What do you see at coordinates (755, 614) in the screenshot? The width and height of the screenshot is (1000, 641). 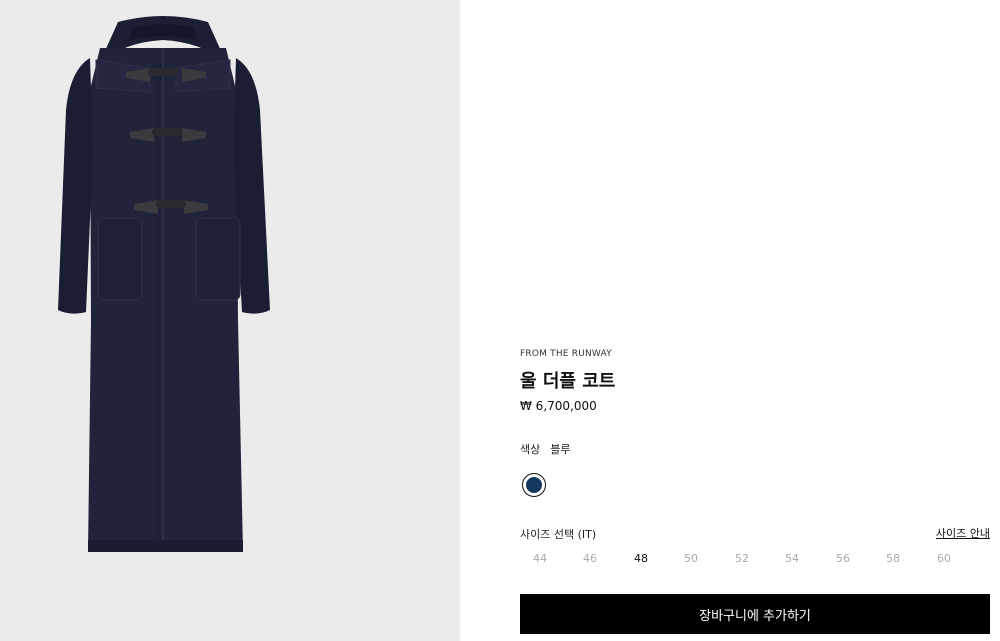 I see `add-to-cart-button: 장바구니에 추가하기` at bounding box center [755, 614].